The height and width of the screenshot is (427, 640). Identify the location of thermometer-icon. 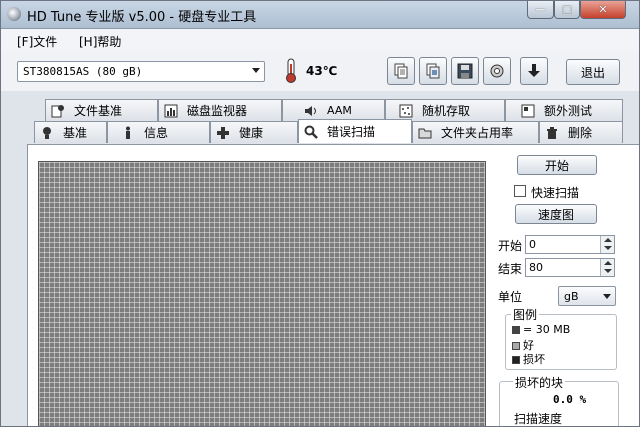
(291, 70).